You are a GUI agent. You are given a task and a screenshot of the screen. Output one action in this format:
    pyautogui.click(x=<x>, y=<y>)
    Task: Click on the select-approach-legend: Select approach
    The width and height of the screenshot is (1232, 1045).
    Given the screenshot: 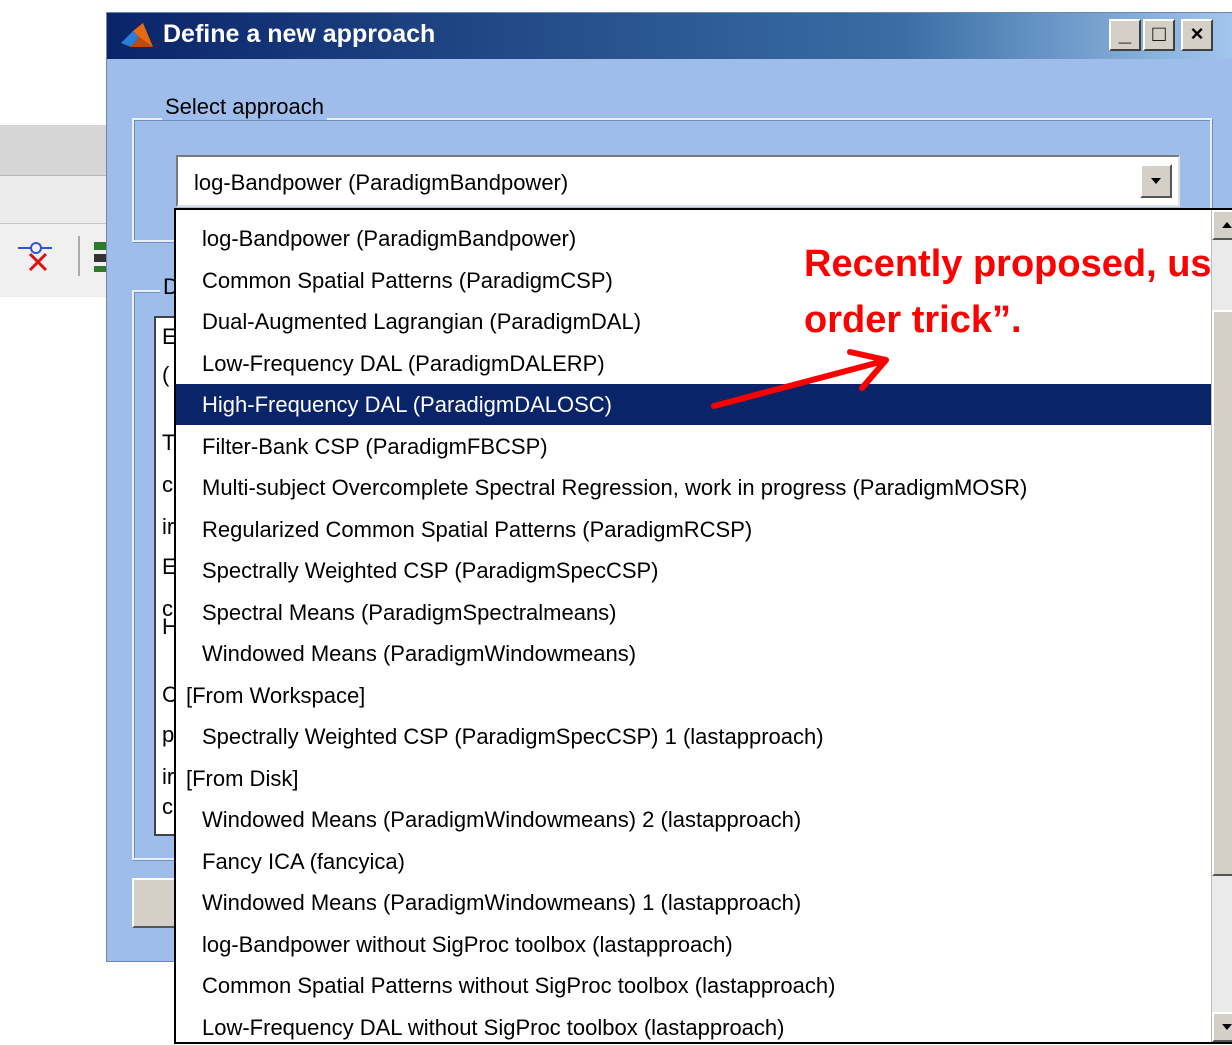 What is the action you would take?
    pyautogui.click(x=244, y=107)
    